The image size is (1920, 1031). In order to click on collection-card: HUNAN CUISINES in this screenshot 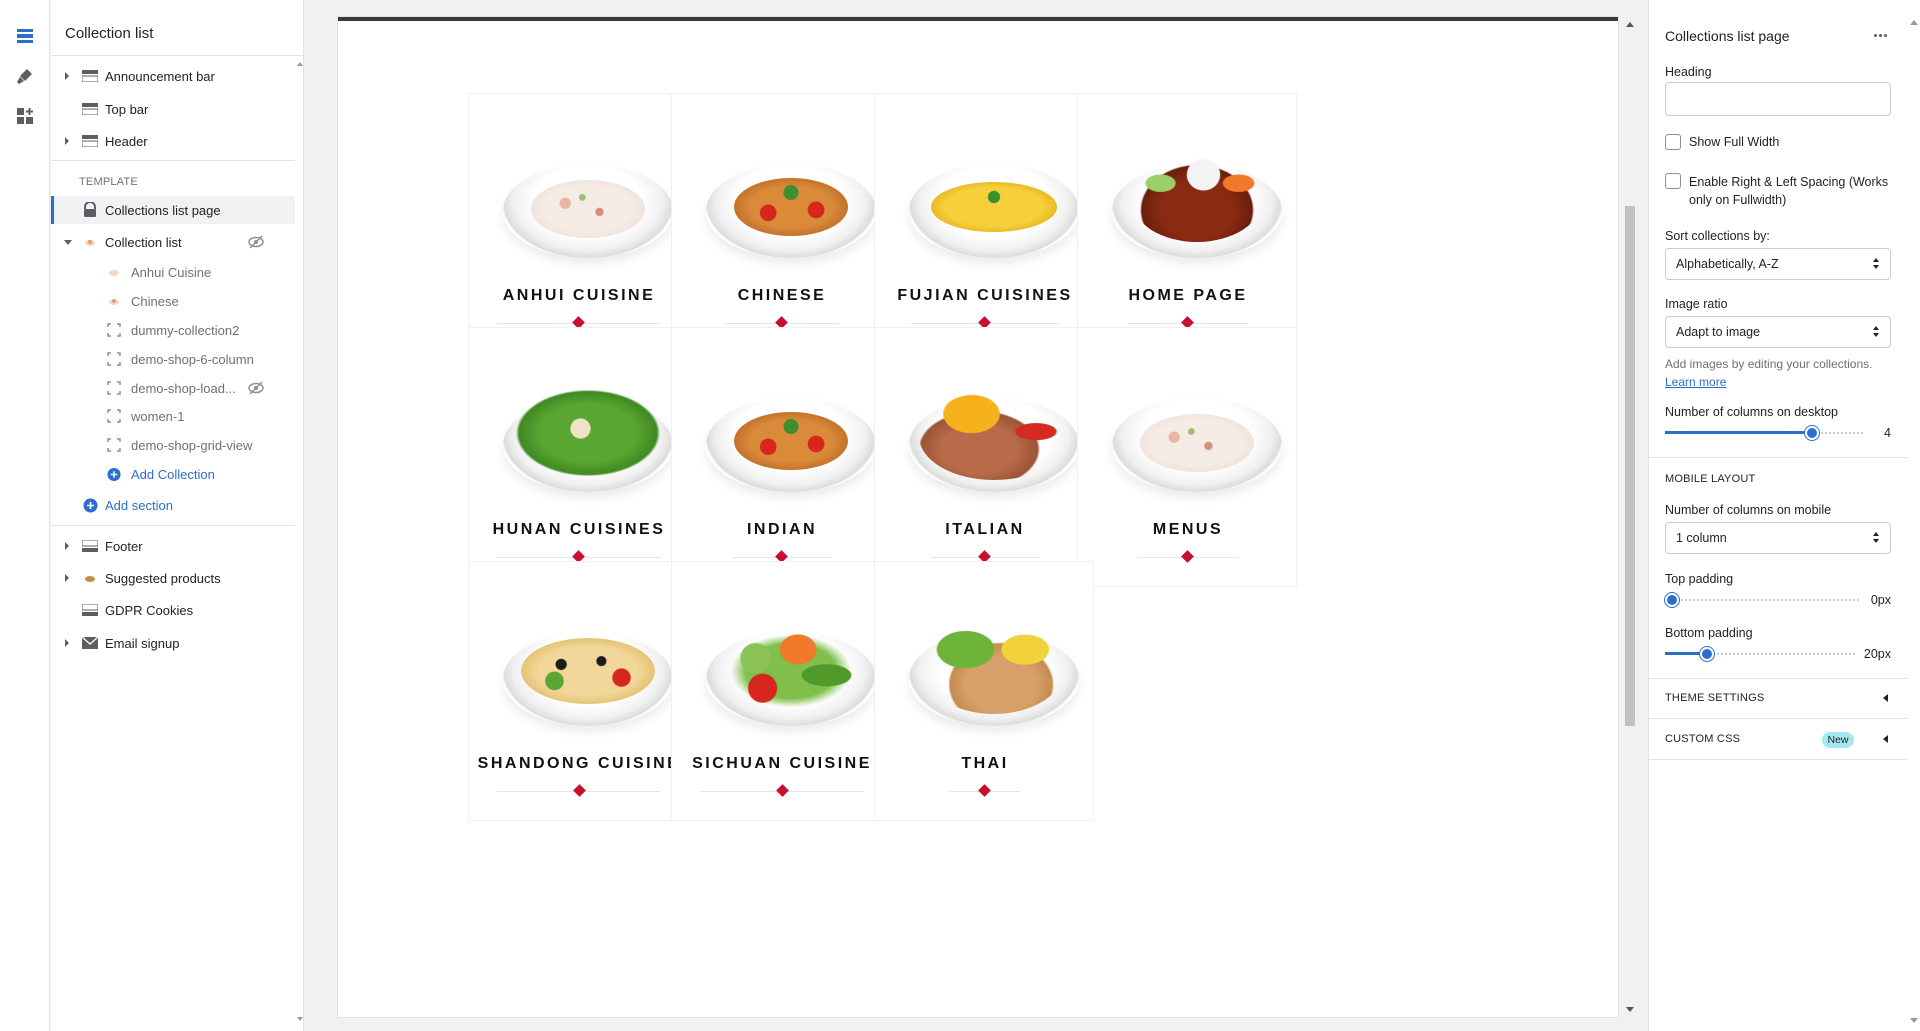, I will do `click(578, 457)`.